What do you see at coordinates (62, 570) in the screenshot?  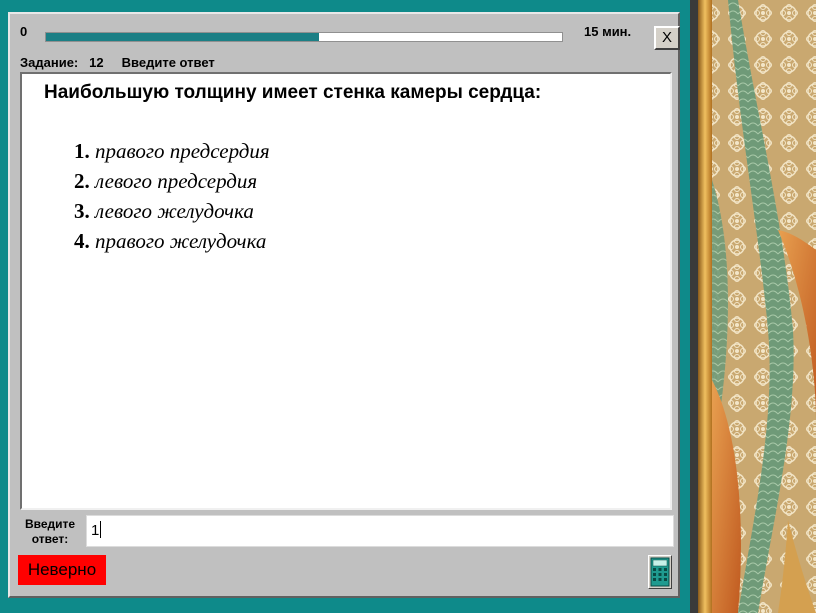 I see `status-badge: Неверно` at bounding box center [62, 570].